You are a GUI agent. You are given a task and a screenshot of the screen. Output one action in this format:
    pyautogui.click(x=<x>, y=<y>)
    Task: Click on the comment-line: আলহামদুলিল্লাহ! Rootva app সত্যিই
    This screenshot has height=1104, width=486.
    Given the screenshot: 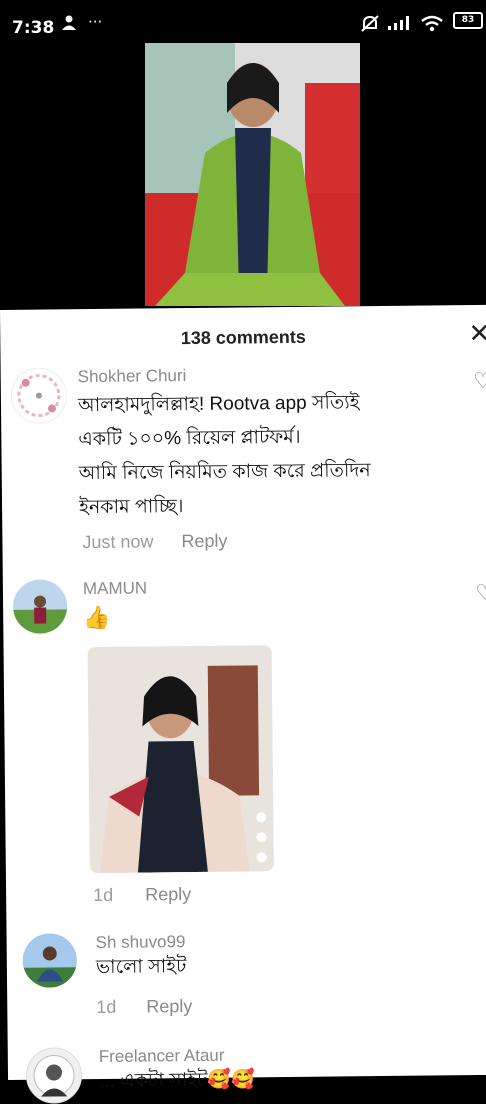 What is the action you would take?
    pyautogui.click(x=218, y=404)
    